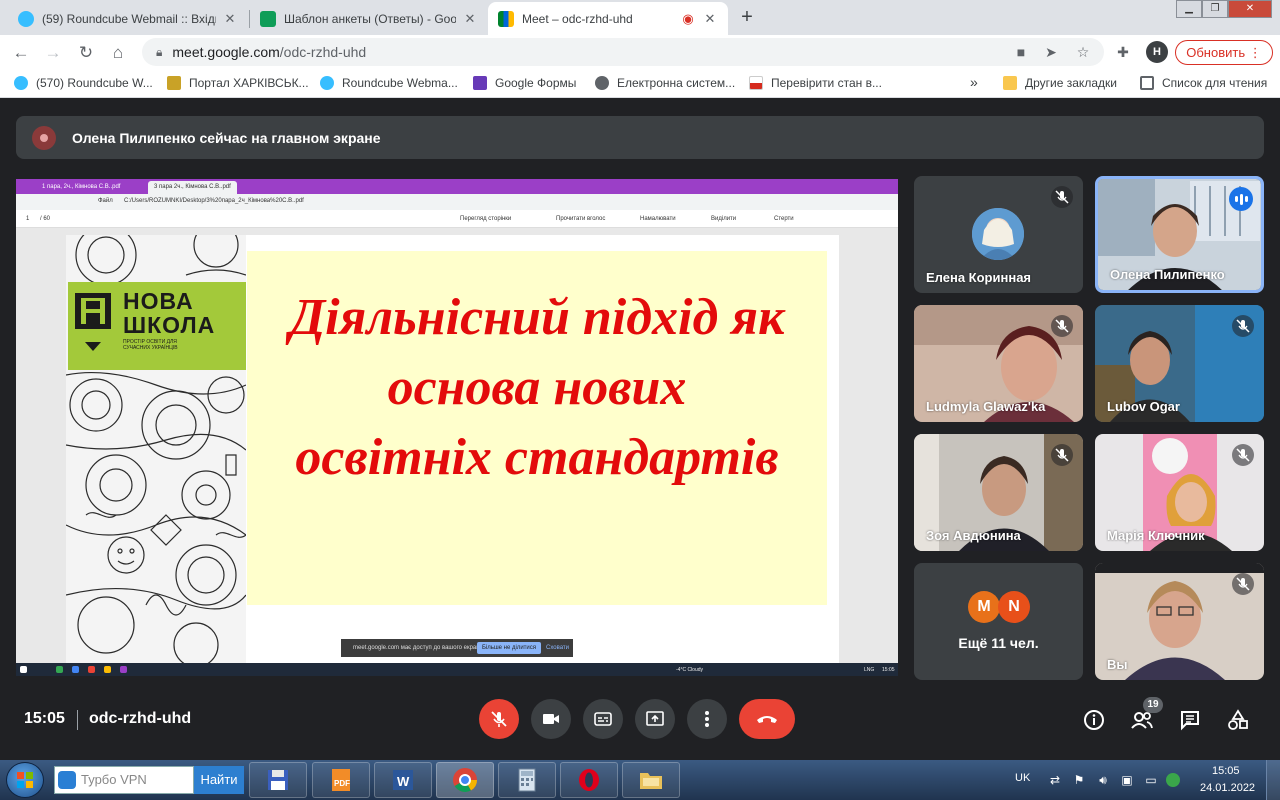  I want to click on mic-toggle-button, so click(499, 719).